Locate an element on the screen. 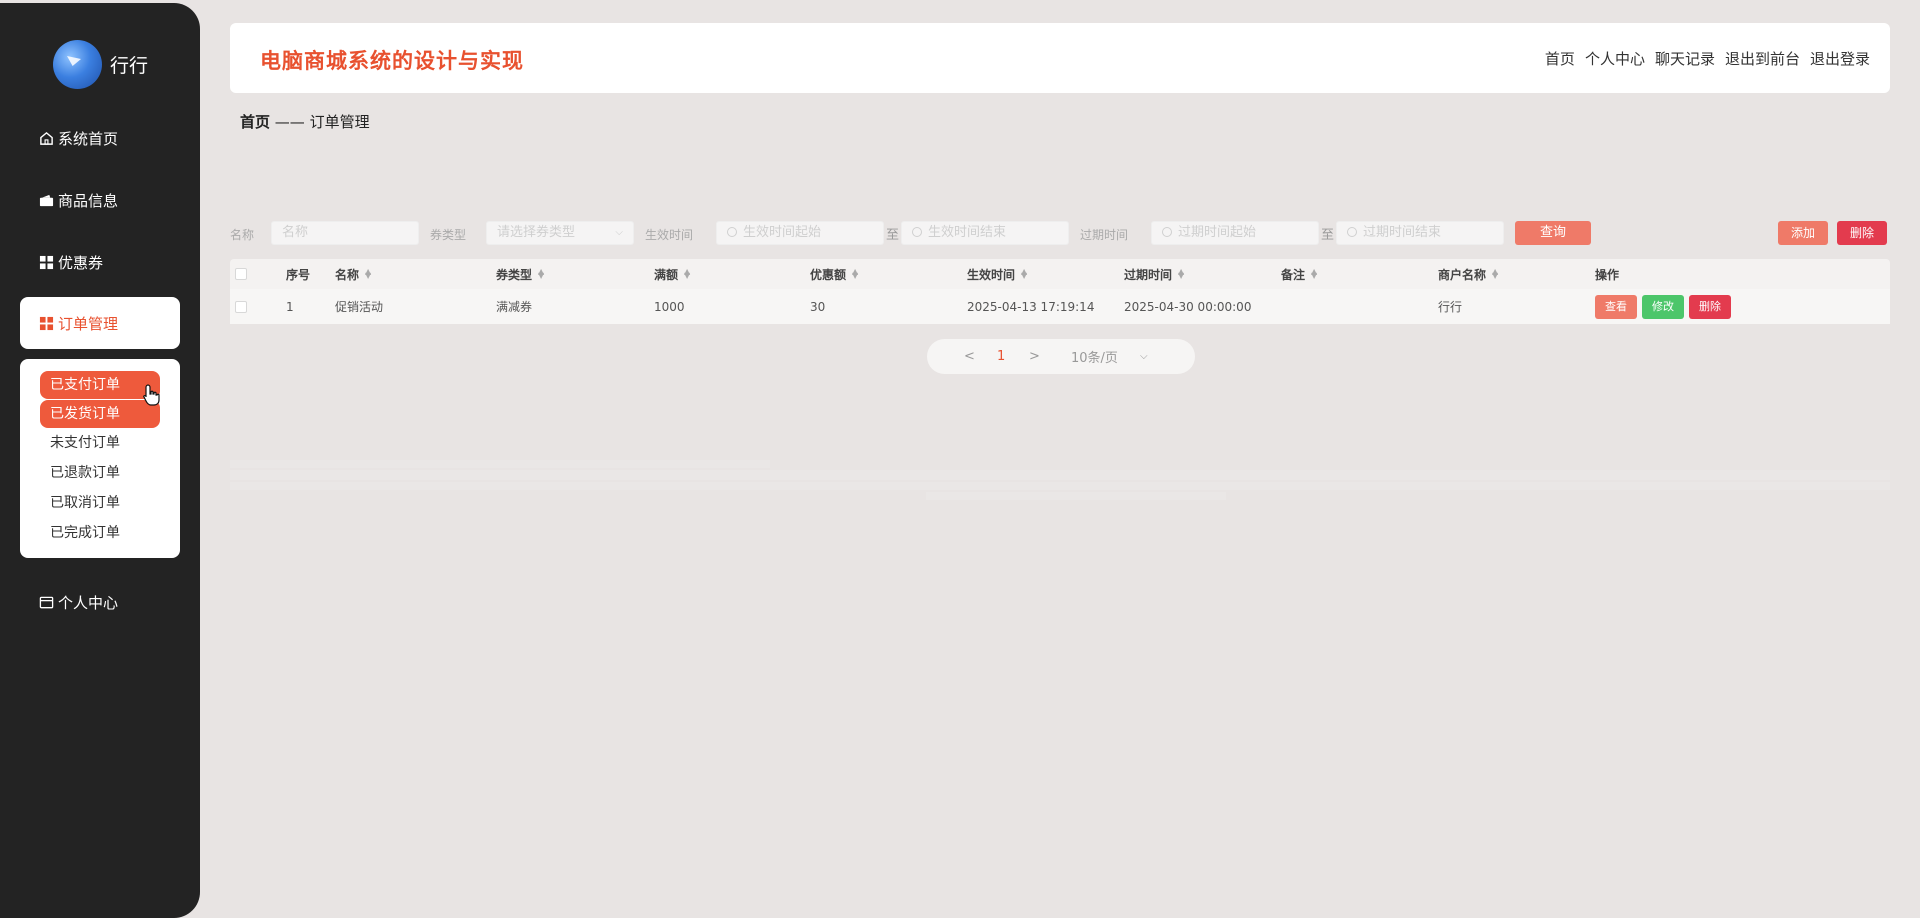 This screenshot has width=1920, height=918. type-filter-placeholder: 请选择券类型 is located at coordinates (536, 232).